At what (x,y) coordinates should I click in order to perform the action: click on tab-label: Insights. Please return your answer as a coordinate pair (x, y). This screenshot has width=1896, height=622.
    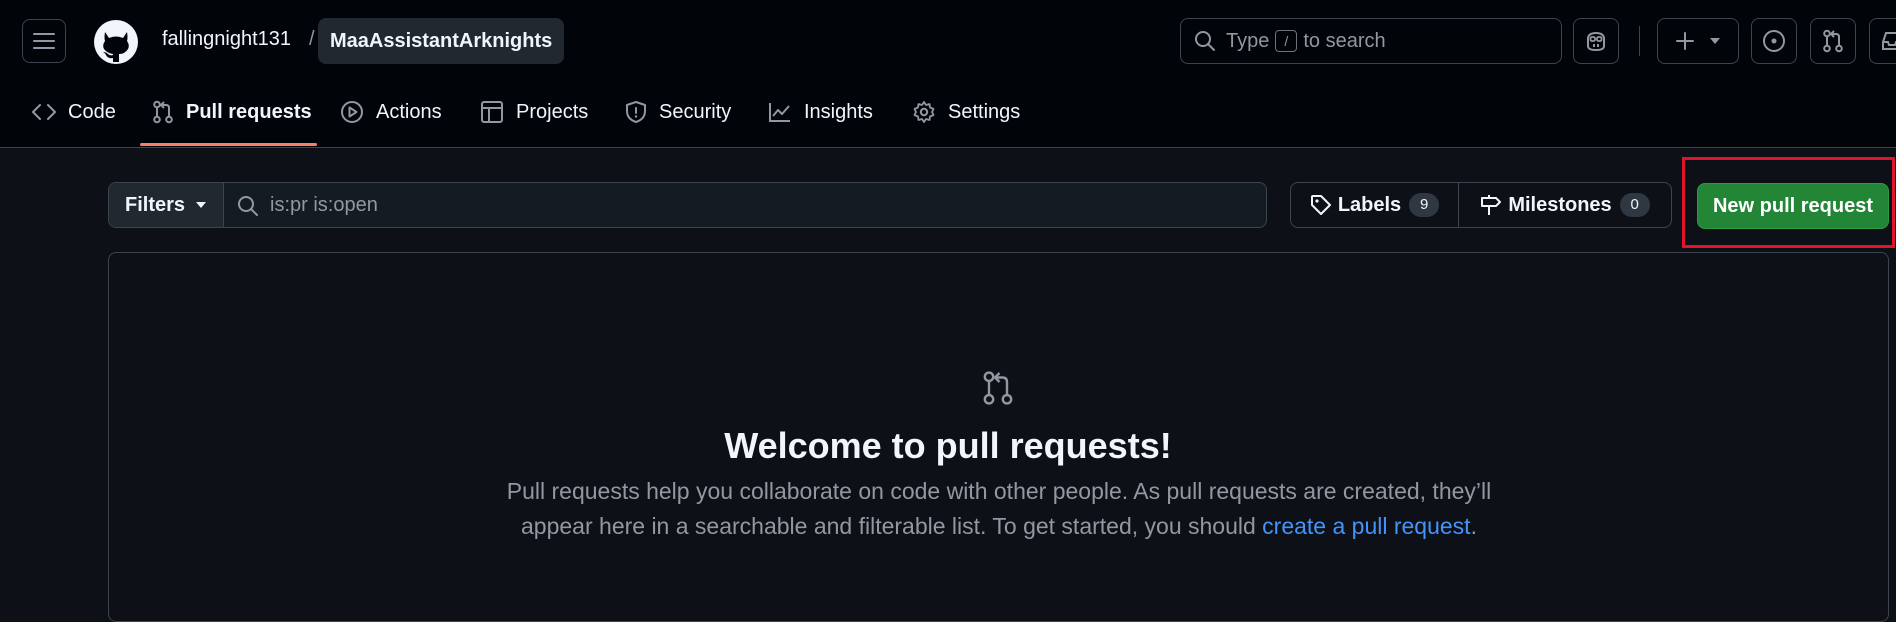
    Looking at the image, I should click on (838, 111).